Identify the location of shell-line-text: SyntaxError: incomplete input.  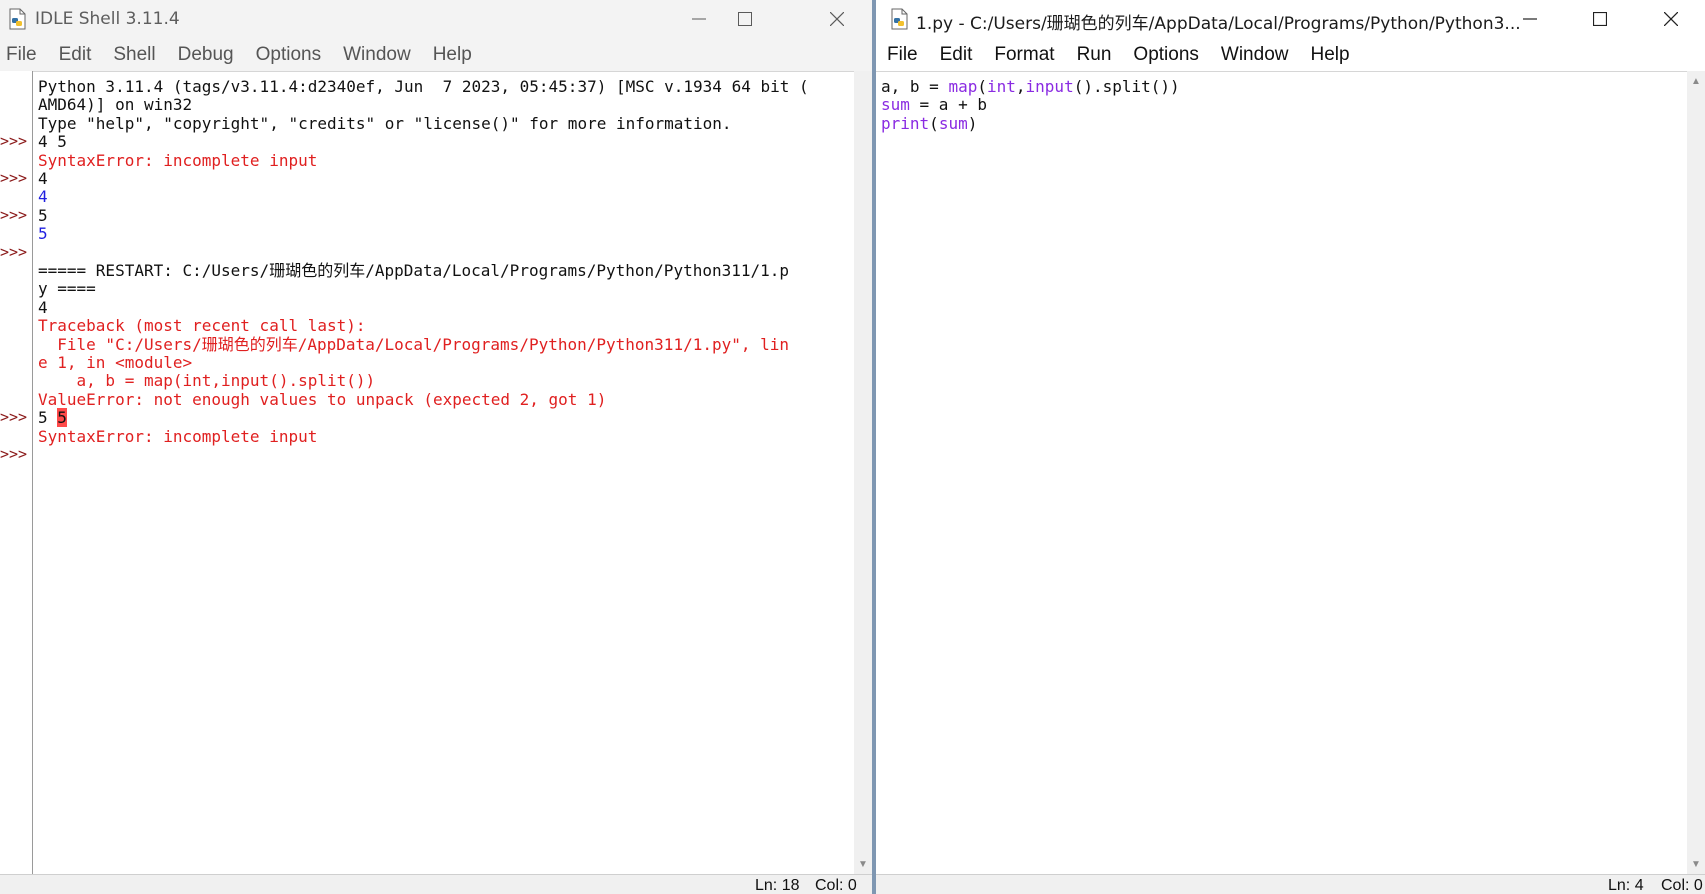
(178, 160).